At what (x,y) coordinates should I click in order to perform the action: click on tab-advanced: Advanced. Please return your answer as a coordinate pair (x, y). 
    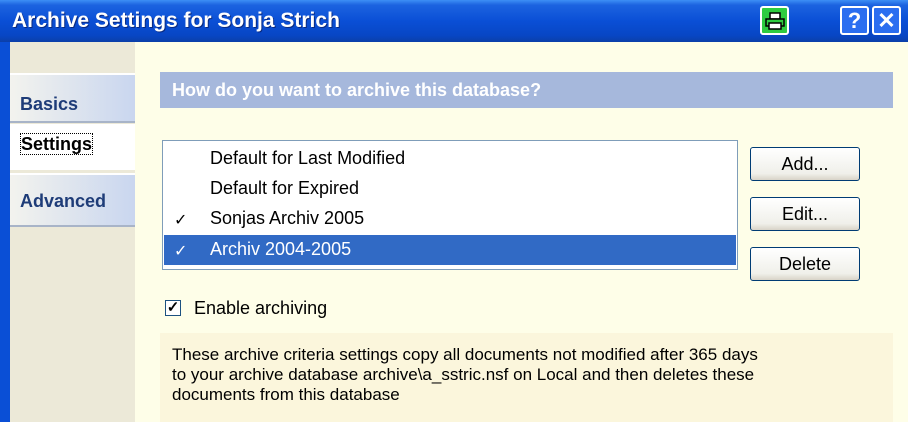
    Looking at the image, I should click on (72, 200).